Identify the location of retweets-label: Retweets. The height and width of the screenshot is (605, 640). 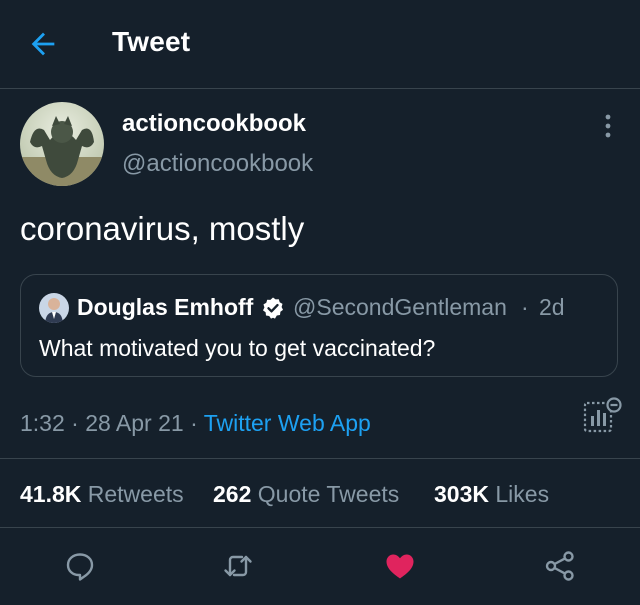
(135, 494).